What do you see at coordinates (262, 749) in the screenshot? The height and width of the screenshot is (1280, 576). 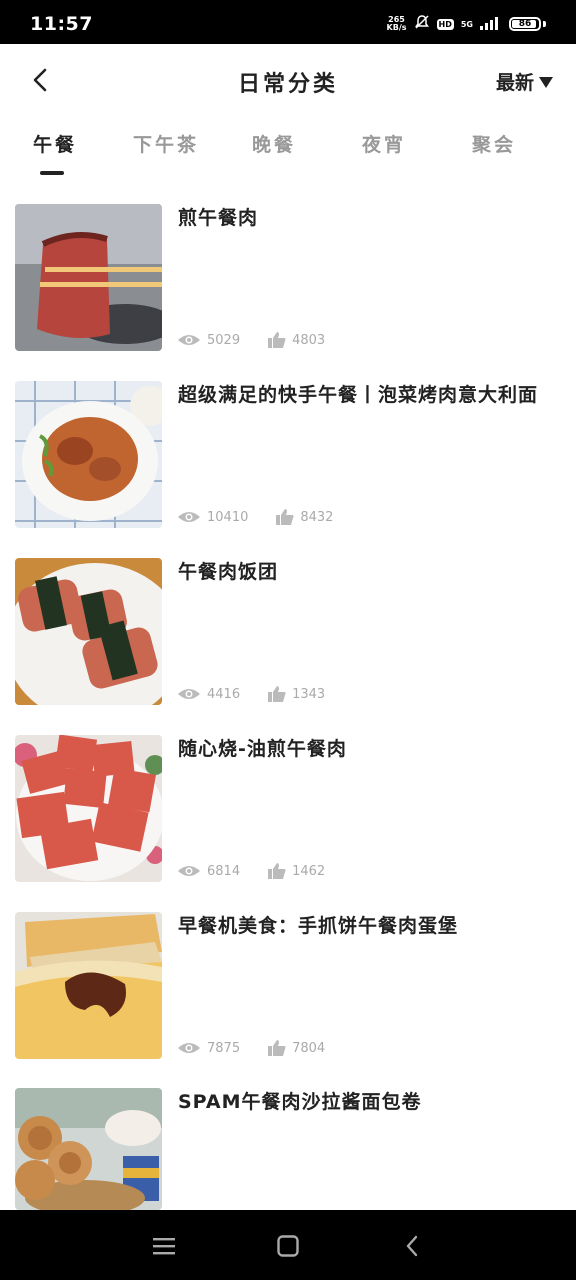 I see `recipe-title: 随心烧-油煎午餐肉` at bounding box center [262, 749].